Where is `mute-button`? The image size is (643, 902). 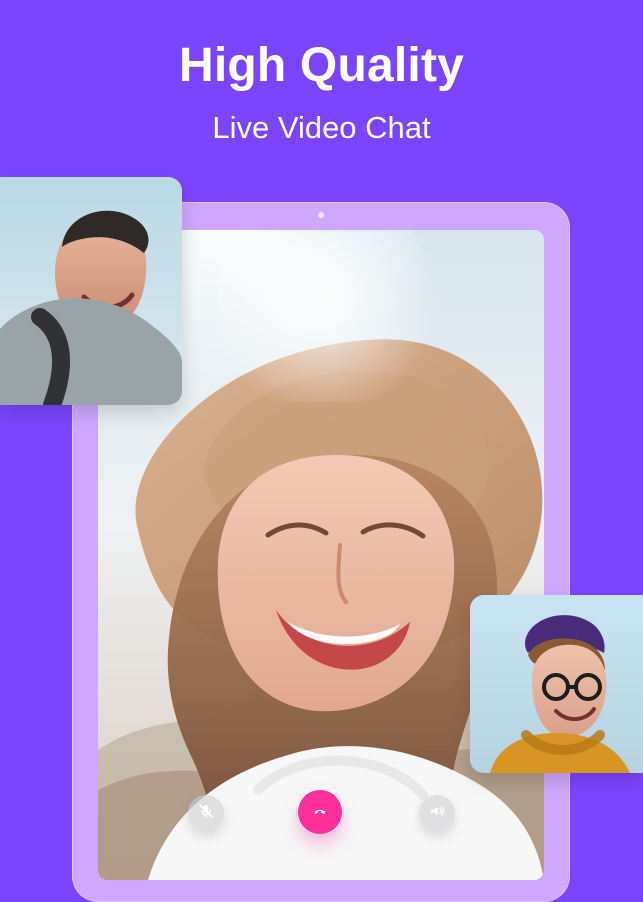
mute-button is located at coordinates (206, 813).